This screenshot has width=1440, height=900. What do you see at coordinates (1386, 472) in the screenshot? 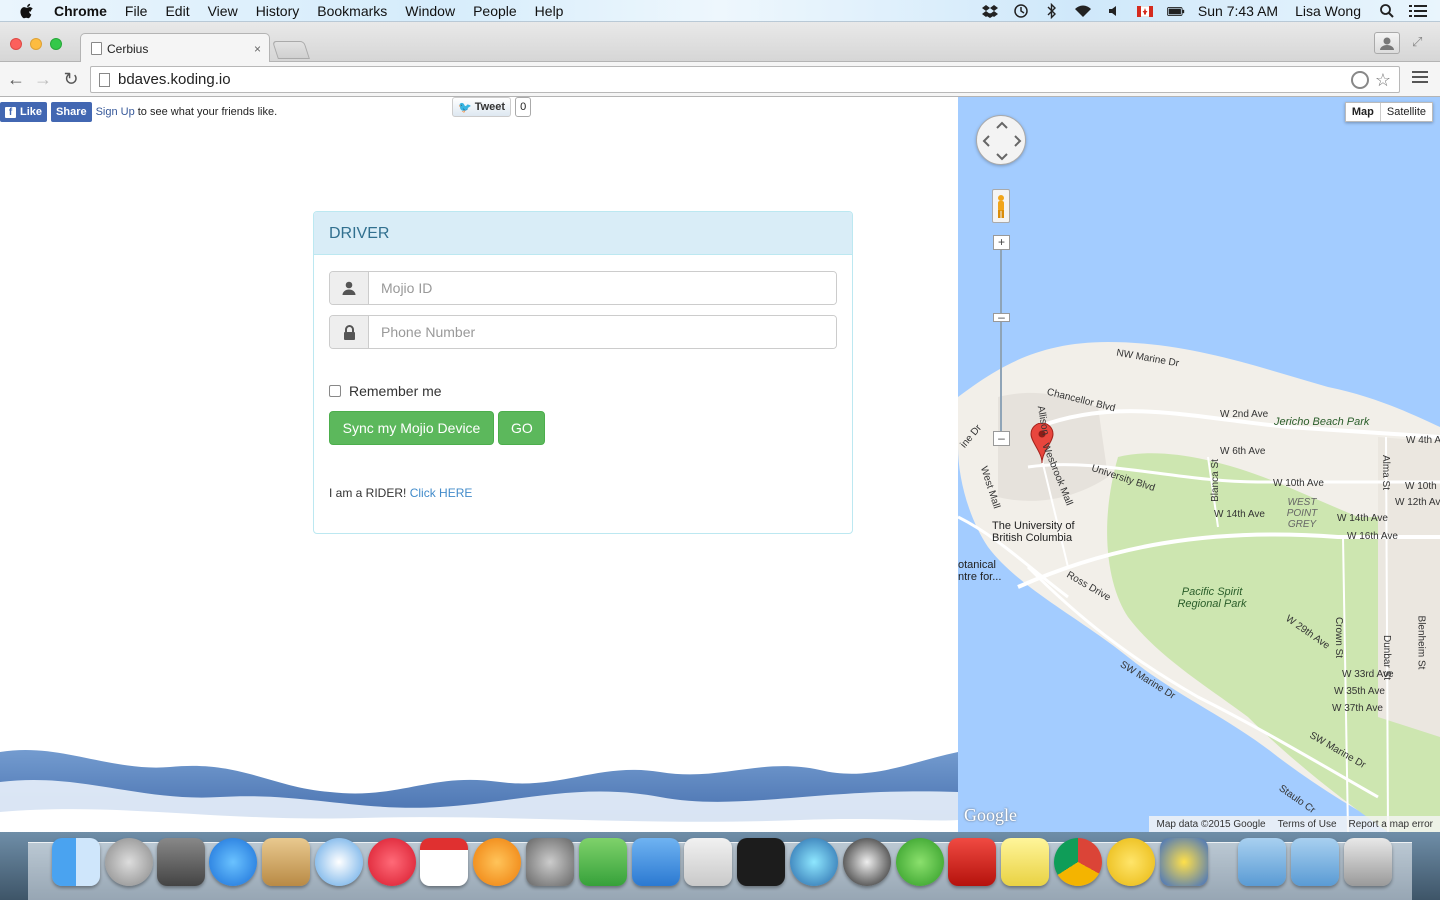
I see `map-label: Alma St` at bounding box center [1386, 472].